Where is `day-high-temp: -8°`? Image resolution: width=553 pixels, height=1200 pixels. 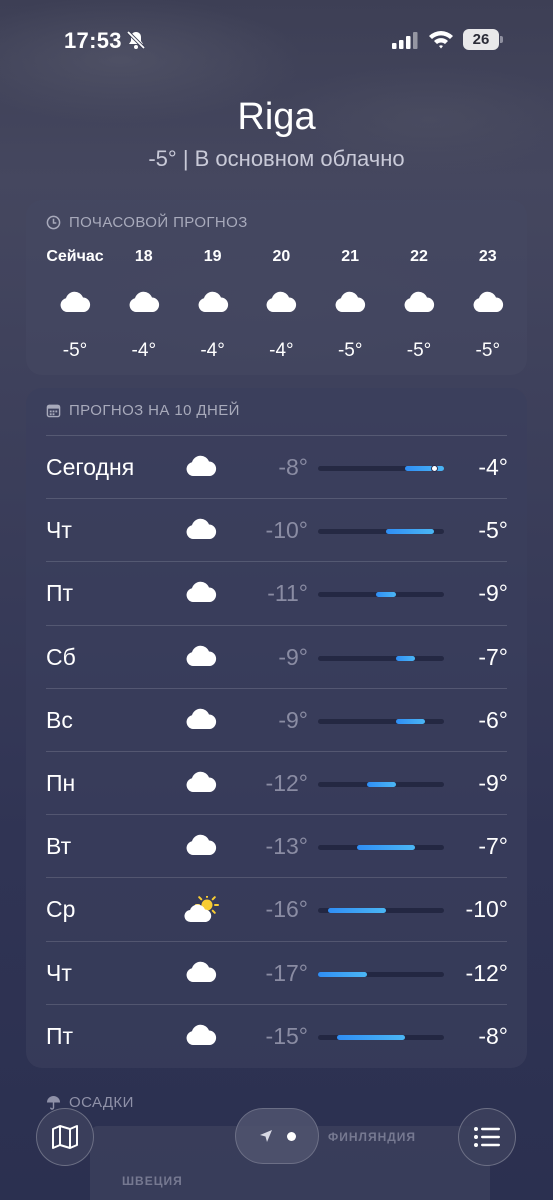
day-high-temp: -8° is located at coordinates (493, 1035).